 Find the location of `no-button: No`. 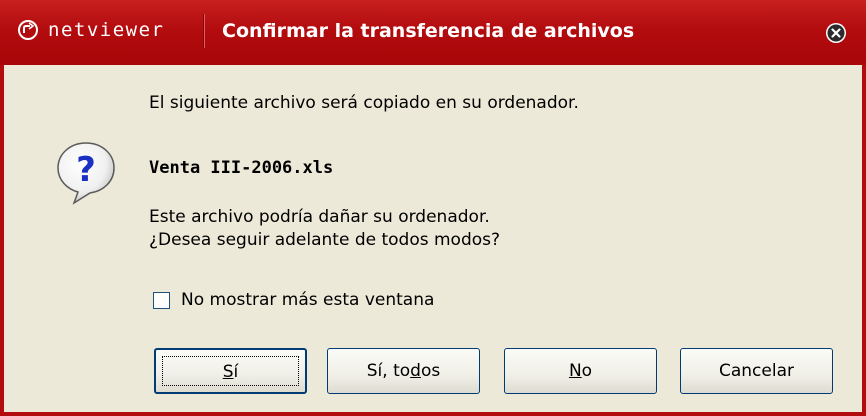

no-button: No is located at coordinates (580, 371).